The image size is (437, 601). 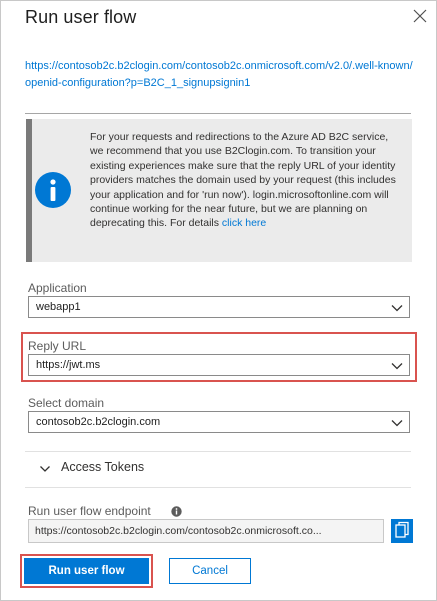 What do you see at coordinates (29, 190) in the screenshot?
I see `notice-stripe` at bounding box center [29, 190].